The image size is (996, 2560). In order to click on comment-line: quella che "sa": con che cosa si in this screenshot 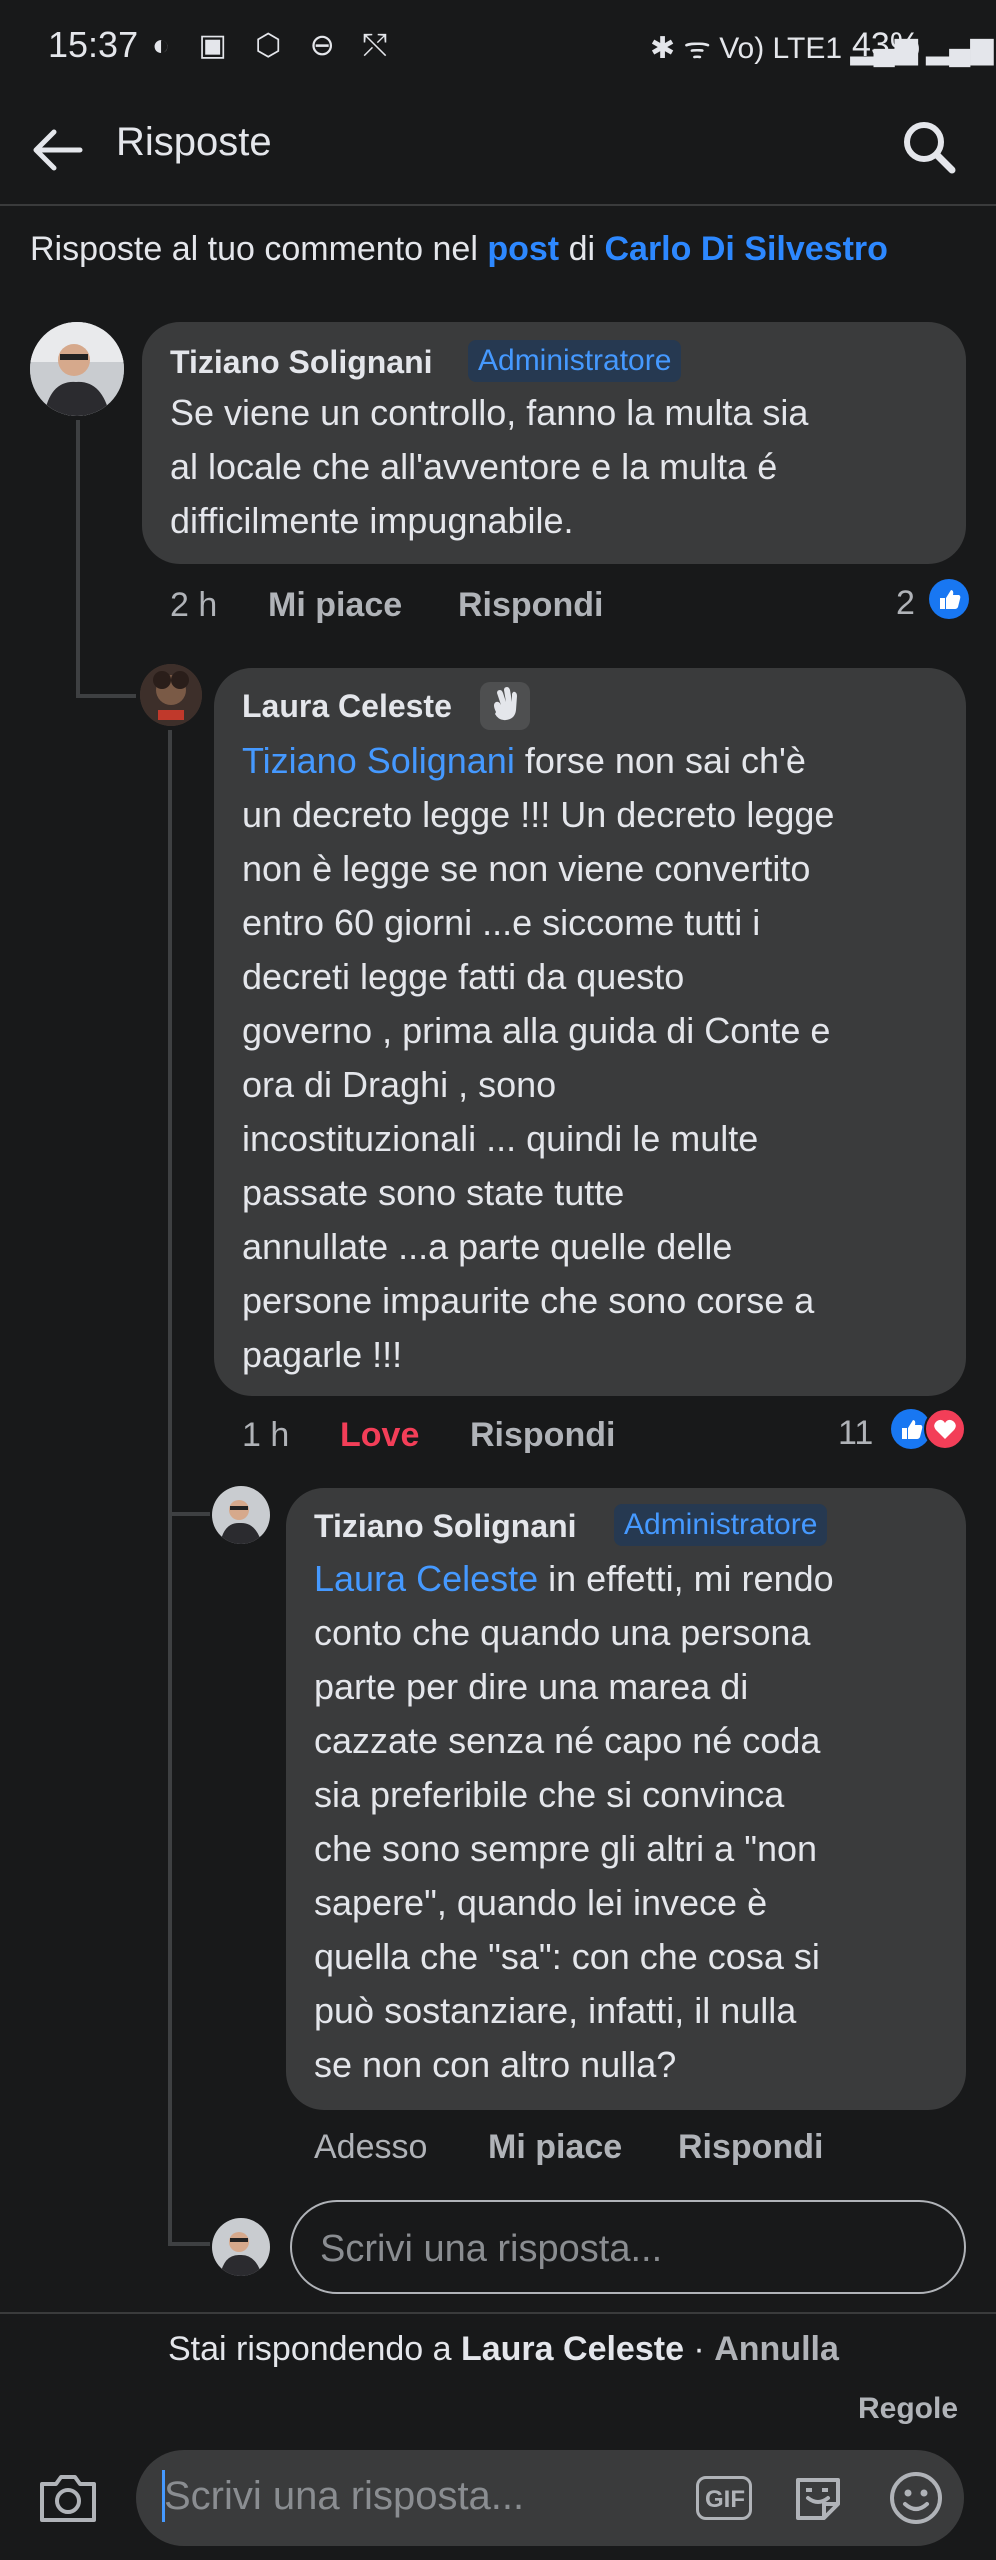, I will do `click(567, 1956)`.